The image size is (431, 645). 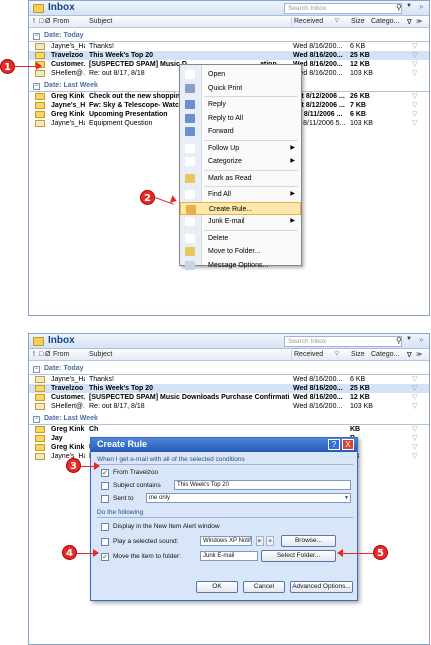 What do you see at coordinates (262, 485) in the screenshot?
I see `subject-input: This Week's Top 20` at bounding box center [262, 485].